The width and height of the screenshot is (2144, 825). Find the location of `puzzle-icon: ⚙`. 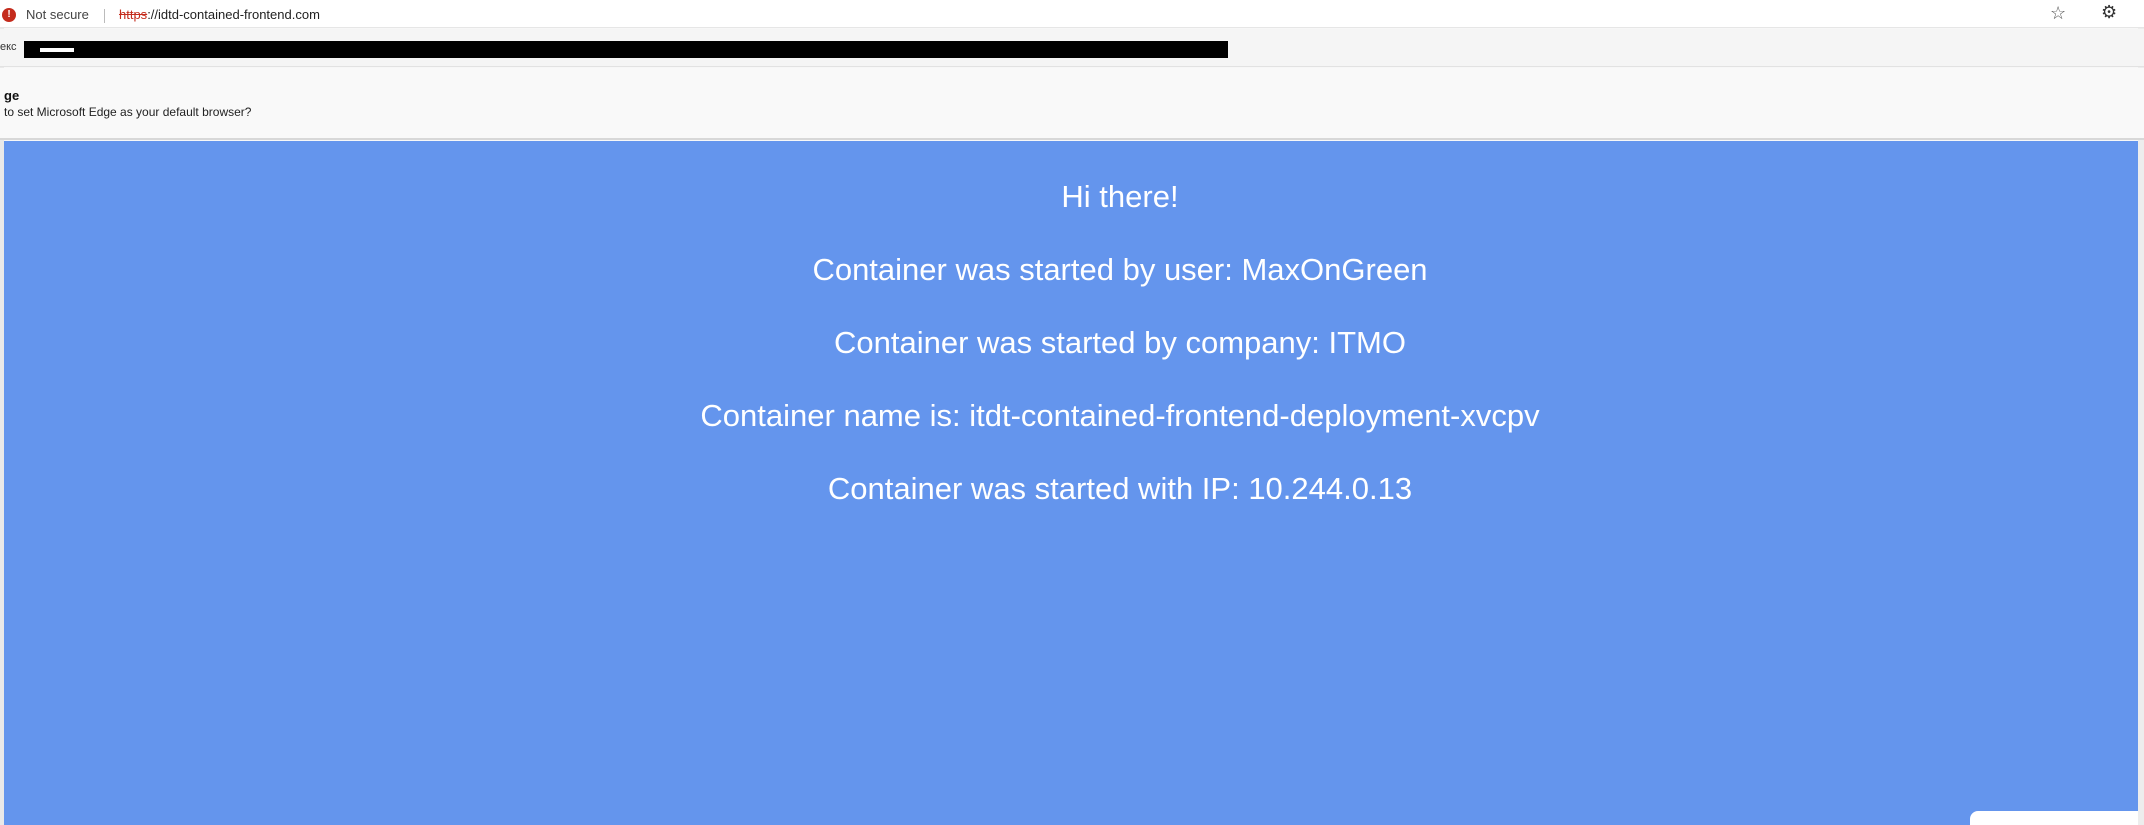

puzzle-icon: ⚙ is located at coordinates (2109, 12).